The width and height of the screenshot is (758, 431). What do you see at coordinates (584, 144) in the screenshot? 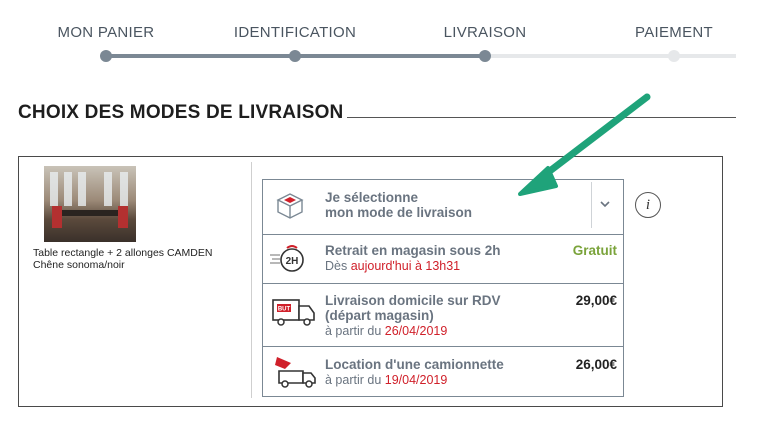
I see `annotation-arrow-icon` at bounding box center [584, 144].